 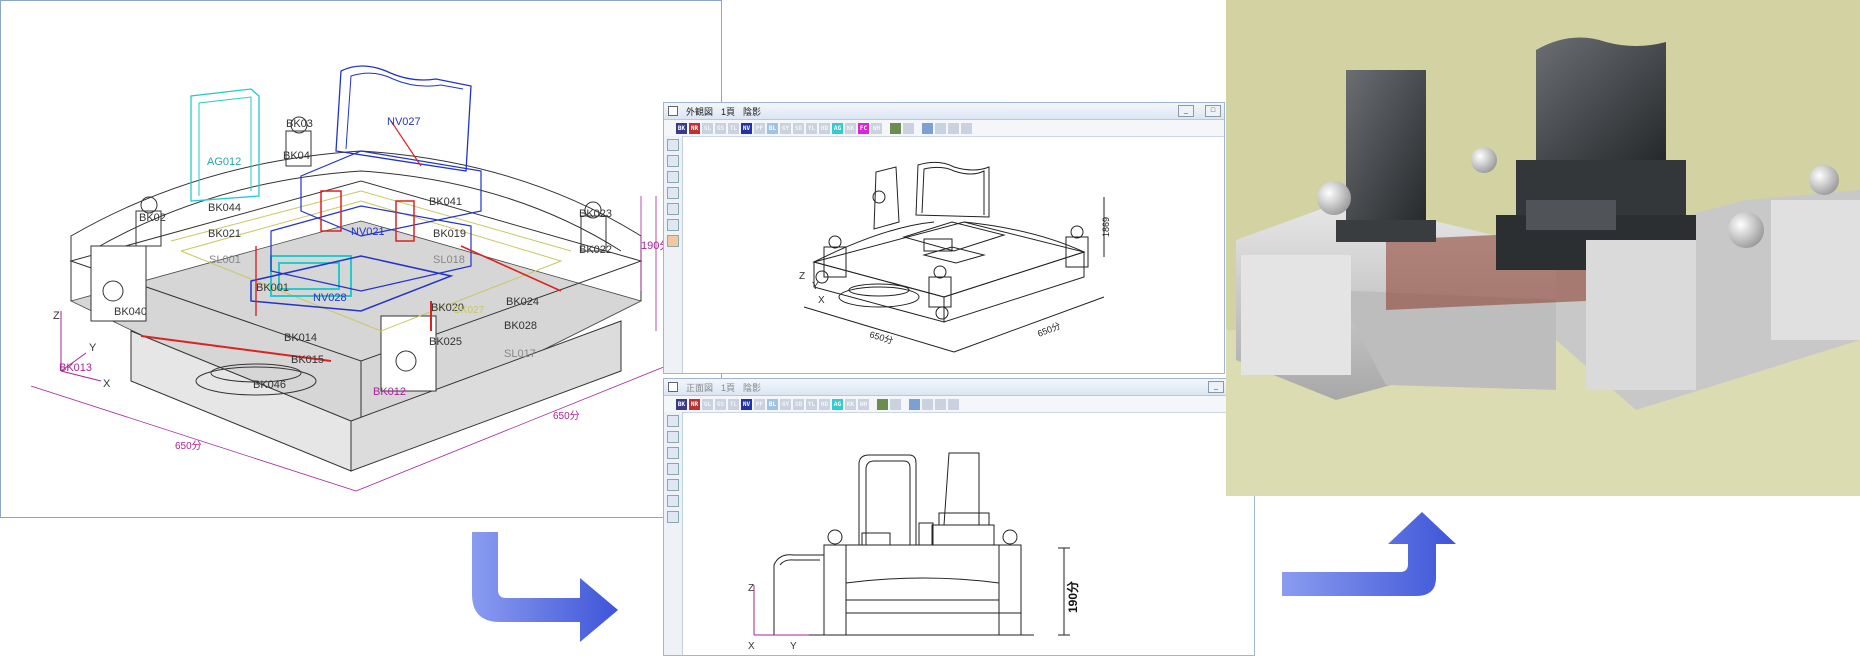 What do you see at coordinates (152, 218) in the screenshot?
I see `part-label: BK02` at bounding box center [152, 218].